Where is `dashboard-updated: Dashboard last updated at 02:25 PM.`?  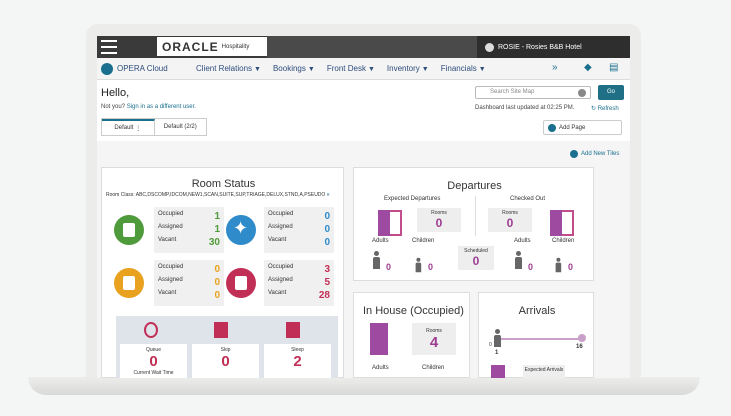 dashboard-updated: Dashboard last updated at 02:25 PM. is located at coordinates (525, 108).